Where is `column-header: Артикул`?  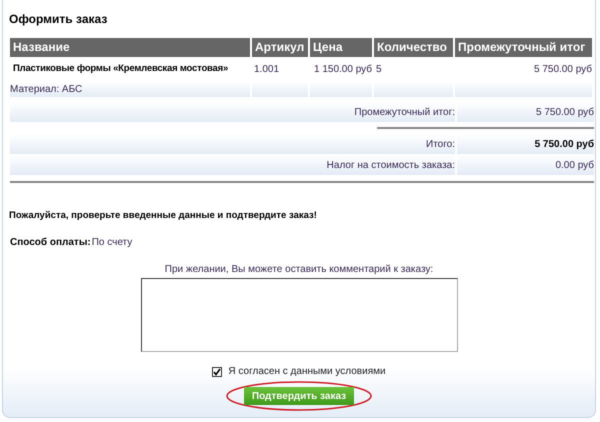
column-header: Артикул is located at coordinates (280, 47).